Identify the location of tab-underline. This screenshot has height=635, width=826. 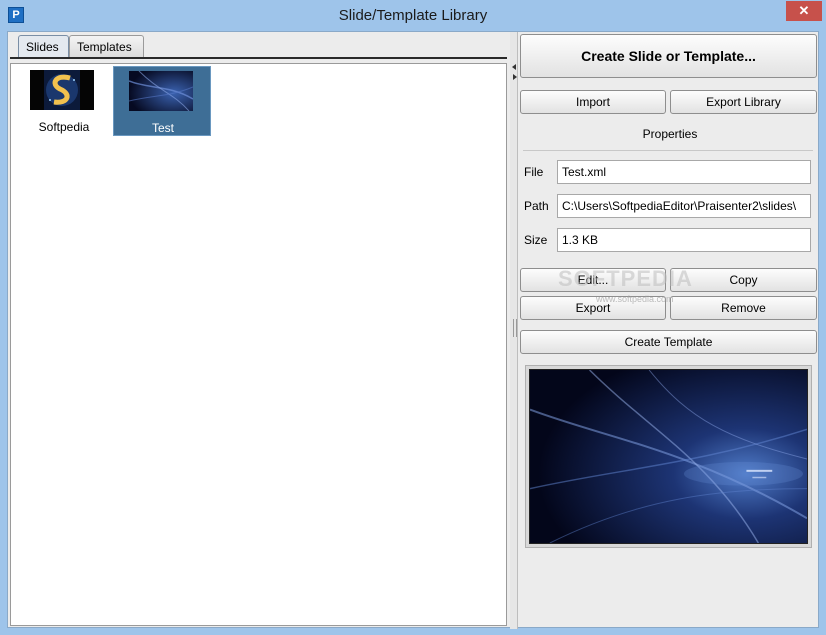
(258, 58).